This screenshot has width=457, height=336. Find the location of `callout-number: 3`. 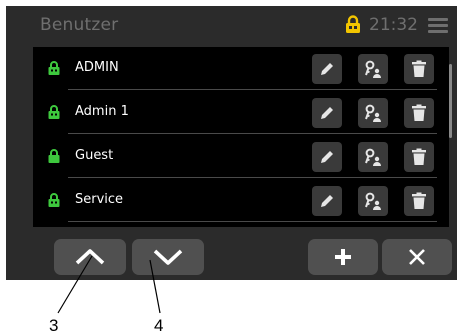

callout-number: 3 is located at coordinates (54, 325).